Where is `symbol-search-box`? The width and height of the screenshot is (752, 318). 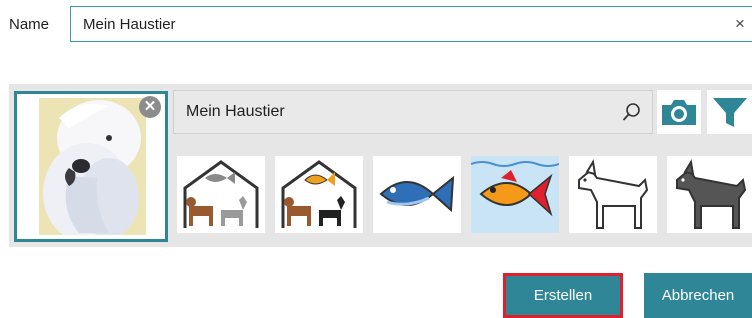 symbol-search-box is located at coordinates (413, 112).